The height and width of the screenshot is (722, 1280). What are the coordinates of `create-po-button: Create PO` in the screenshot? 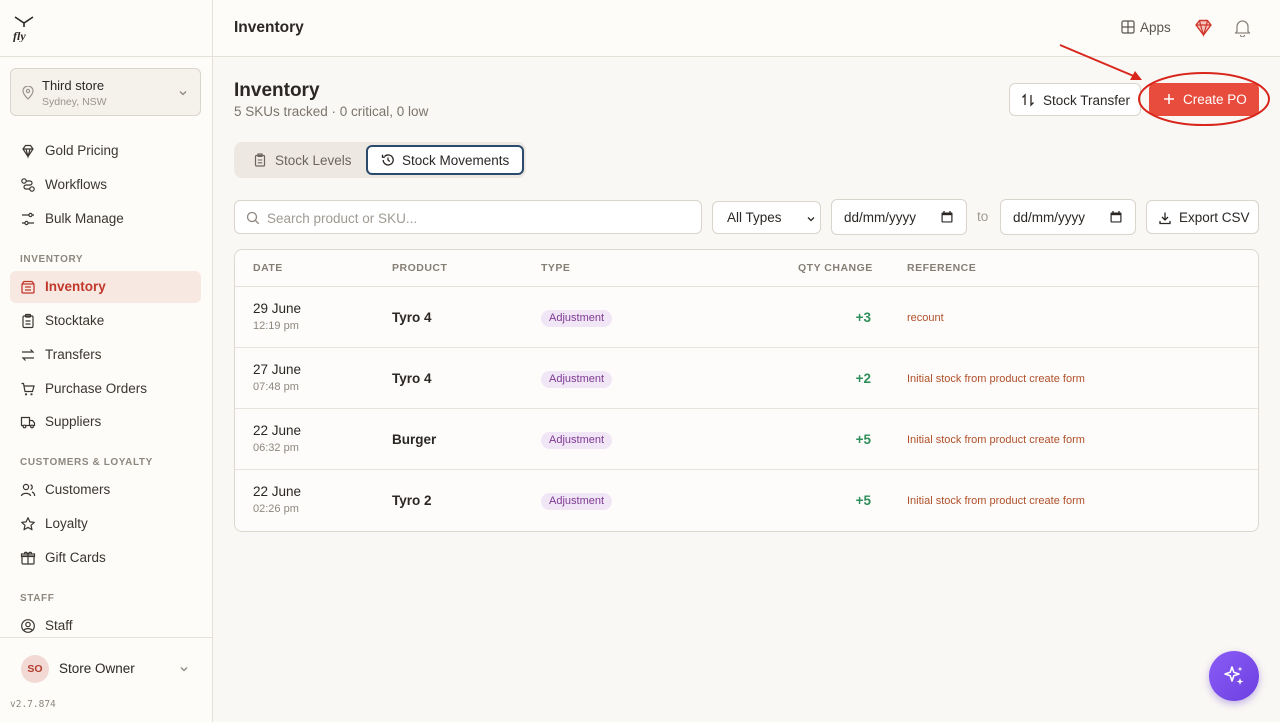 It's located at (1204, 99).